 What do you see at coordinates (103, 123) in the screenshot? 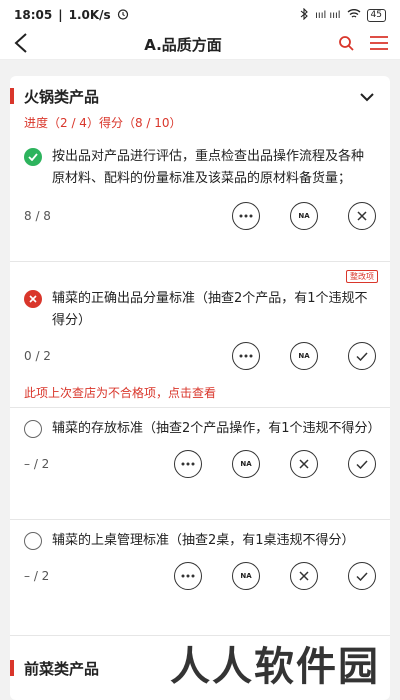
I see `section-progress: 进度（2 / 4）得分（8 / 10）` at bounding box center [103, 123].